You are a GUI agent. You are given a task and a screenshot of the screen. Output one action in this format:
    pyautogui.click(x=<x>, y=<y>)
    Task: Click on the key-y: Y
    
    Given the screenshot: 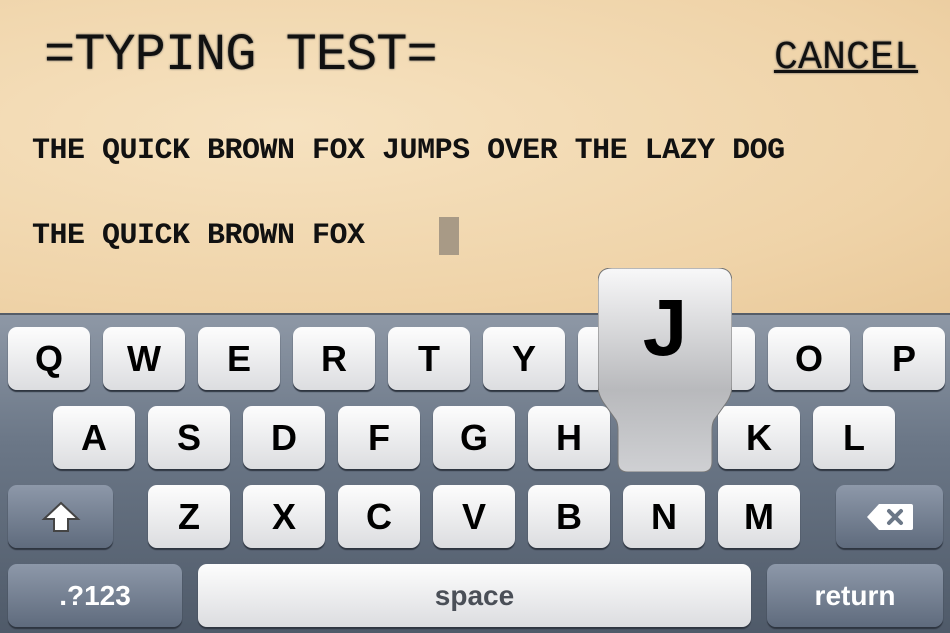 What is the action you would take?
    pyautogui.click(x=524, y=358)
    